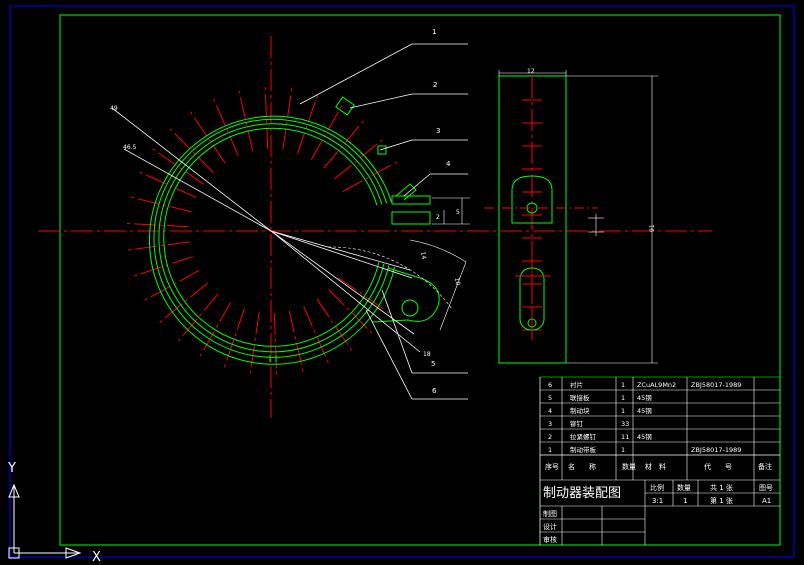 The width and height of the screenshot is (804, 565). I want to click on sign-row-design: 设计, so click(550, 526).